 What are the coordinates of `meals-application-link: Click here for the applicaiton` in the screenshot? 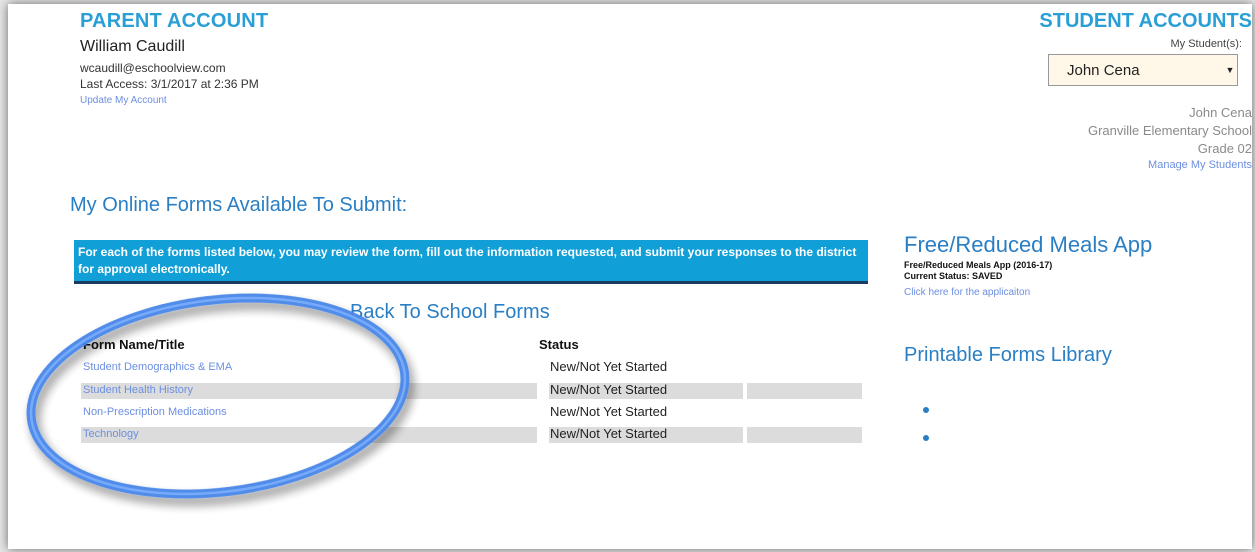 It's located at (967, 292).